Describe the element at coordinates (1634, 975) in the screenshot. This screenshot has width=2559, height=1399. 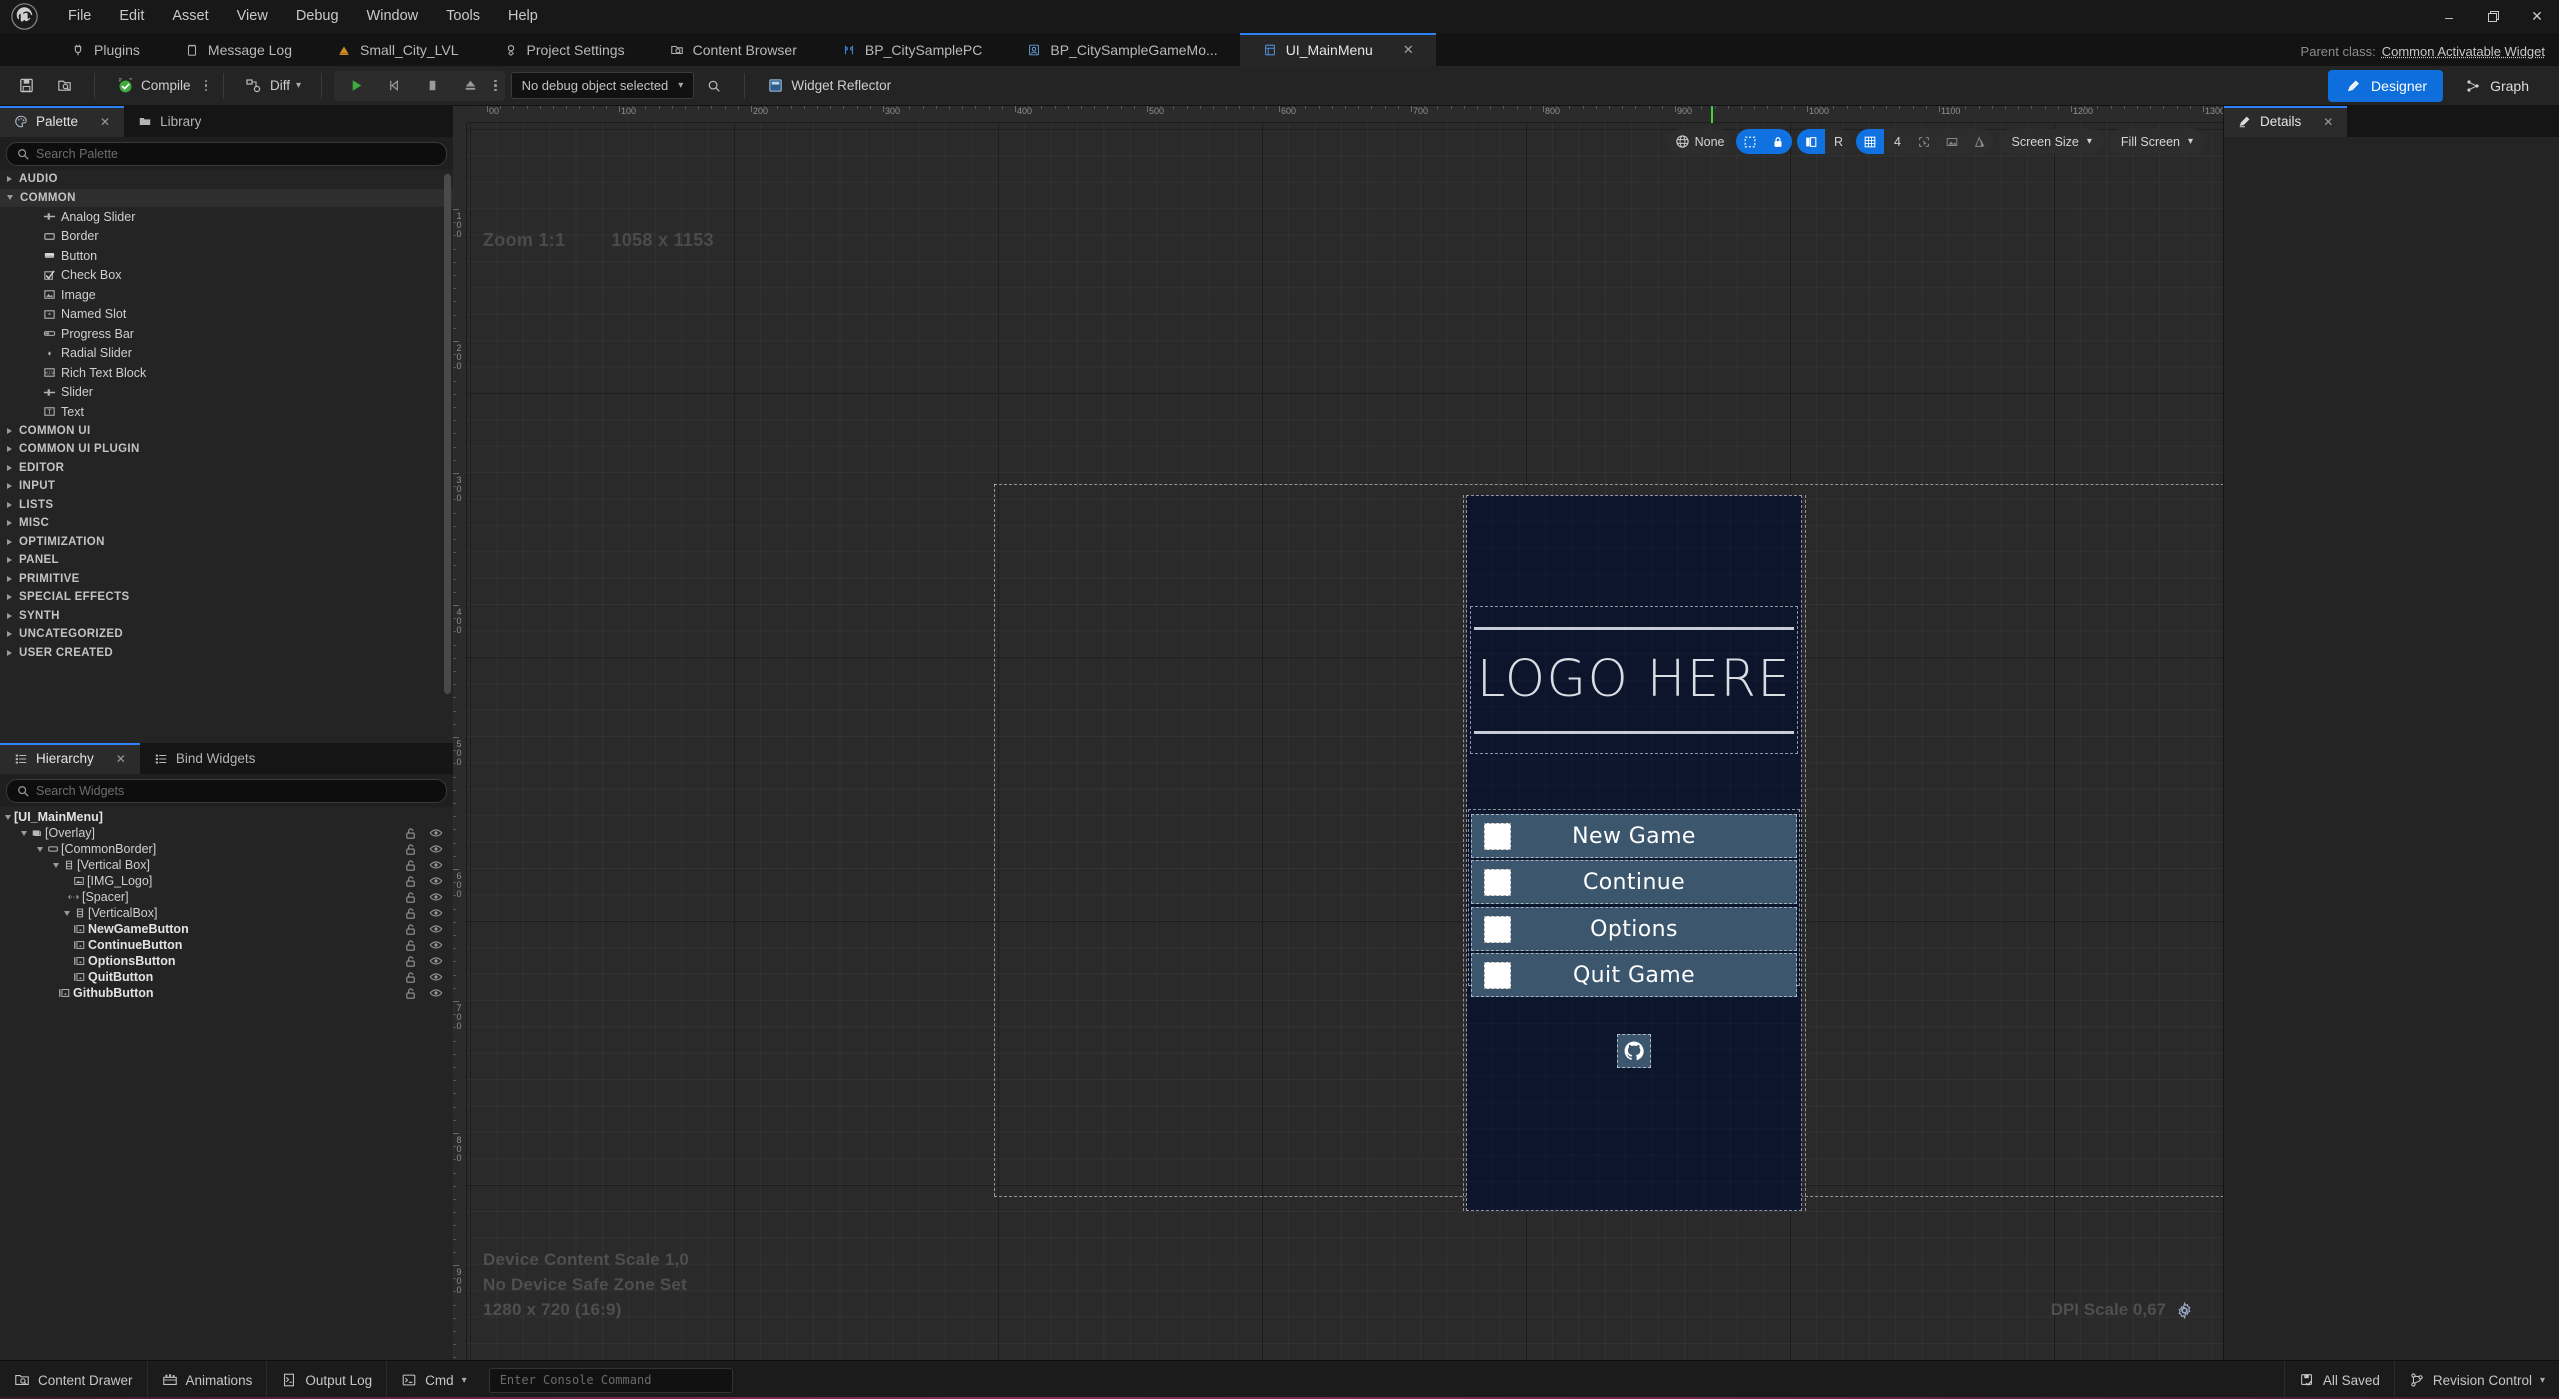
I see `quit-game-button: Quit Game` at that location.